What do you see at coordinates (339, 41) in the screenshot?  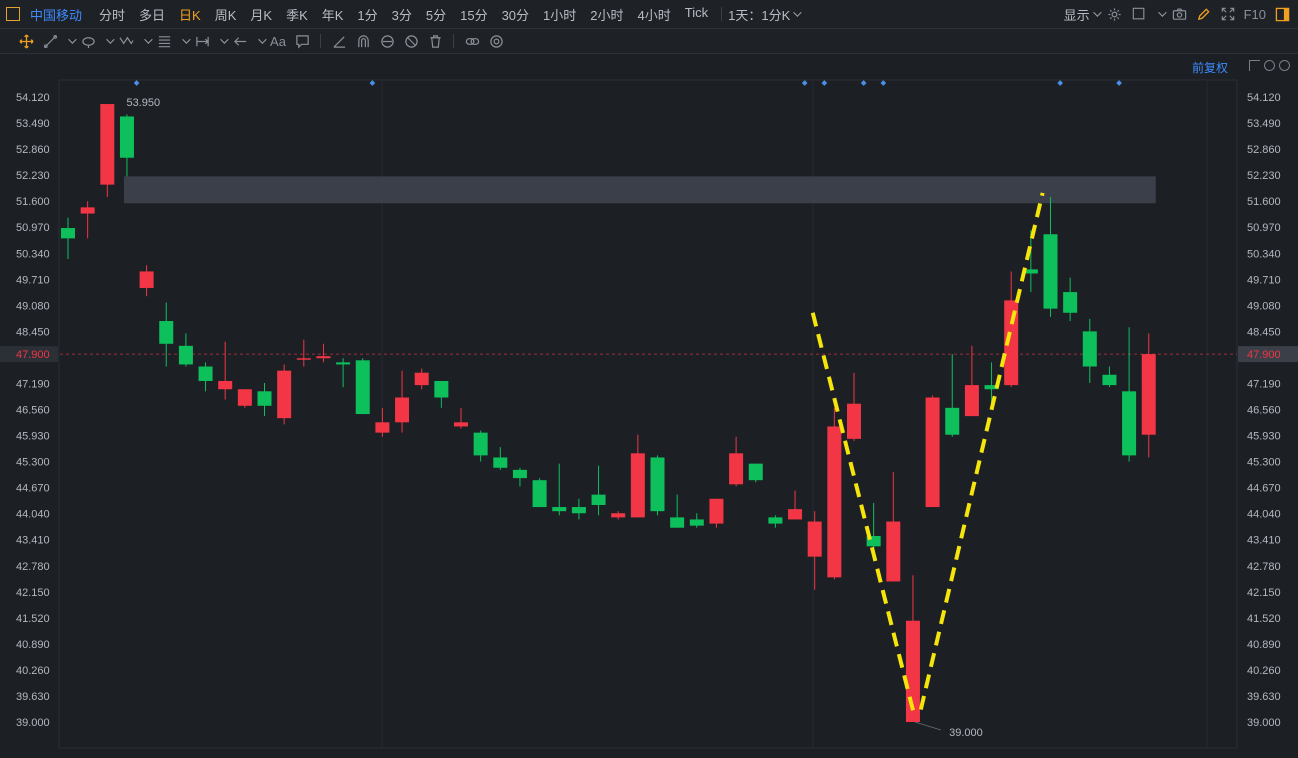 I see `ruler-icon` at bounding box center [339, 41].